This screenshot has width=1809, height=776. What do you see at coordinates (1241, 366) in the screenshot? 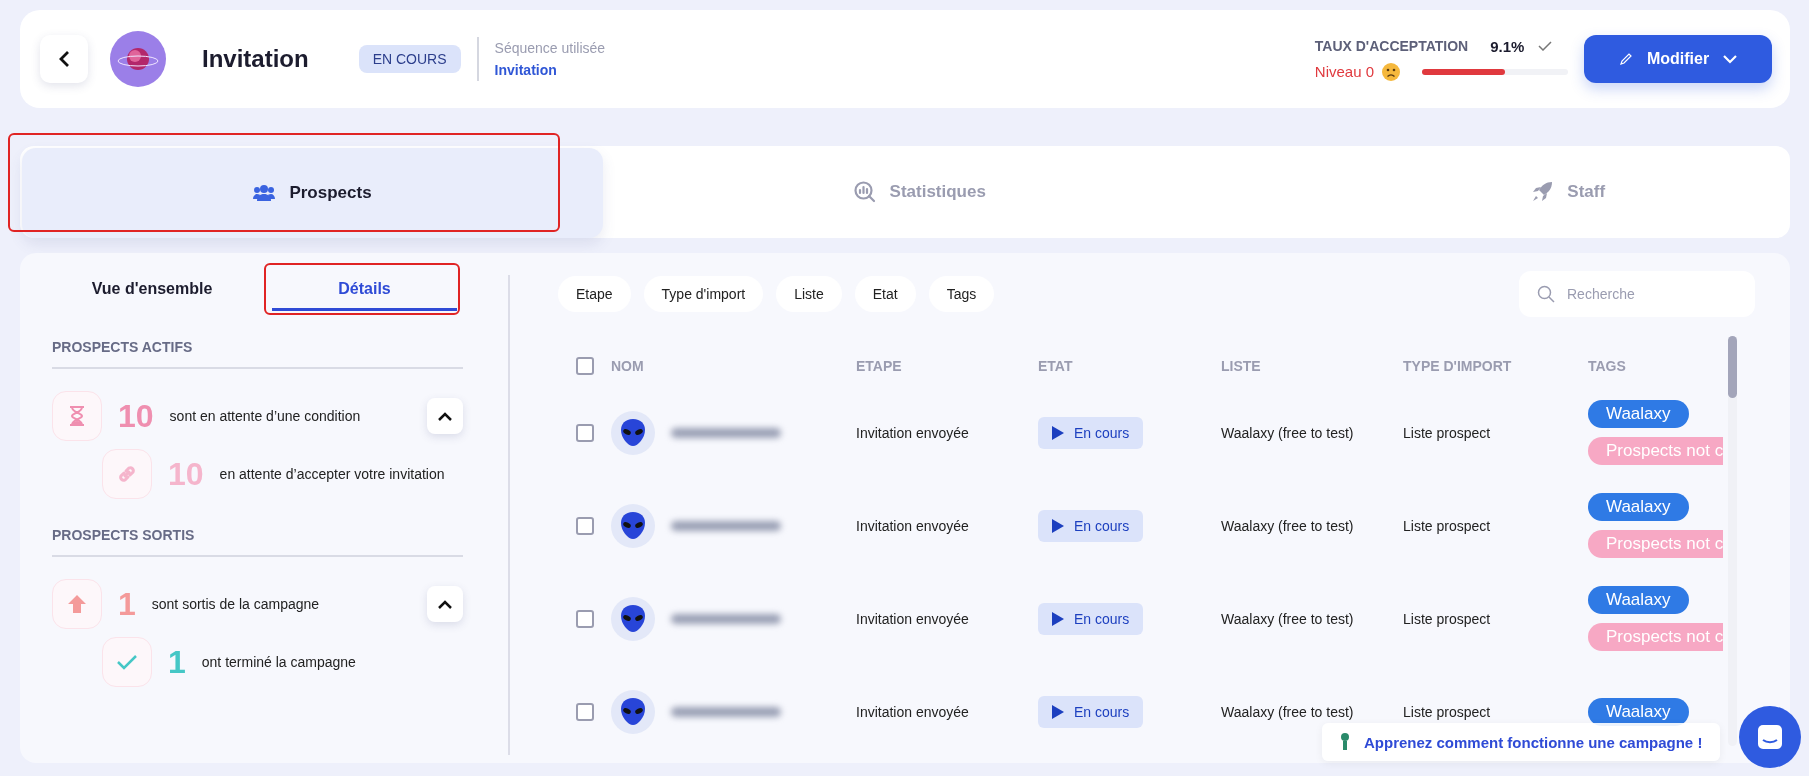
I see `column-header: LISTE` at bounding box center [1241, 366].